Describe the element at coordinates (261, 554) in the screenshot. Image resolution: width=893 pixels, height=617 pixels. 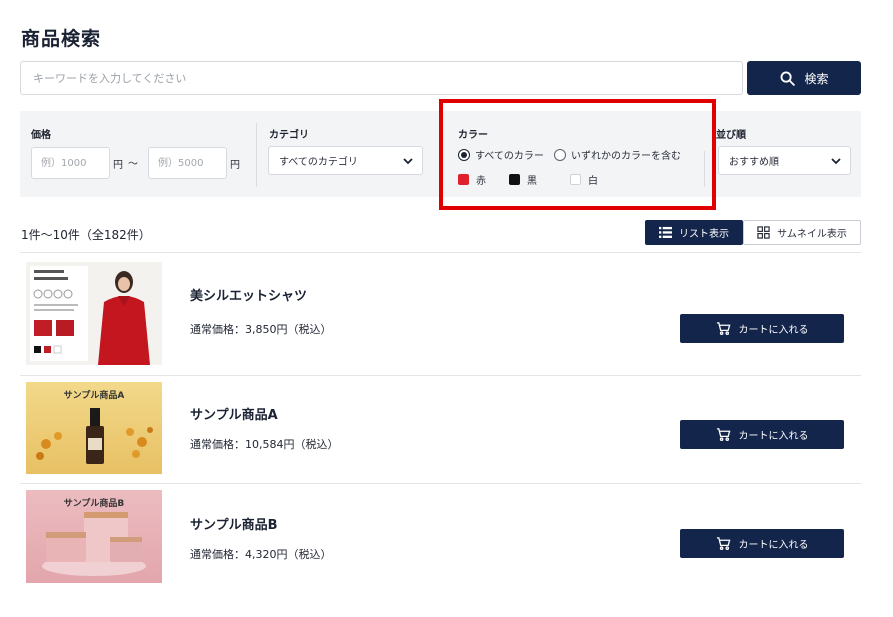
I see `product-price: 通常価格：4,320円（税込）` at that location.